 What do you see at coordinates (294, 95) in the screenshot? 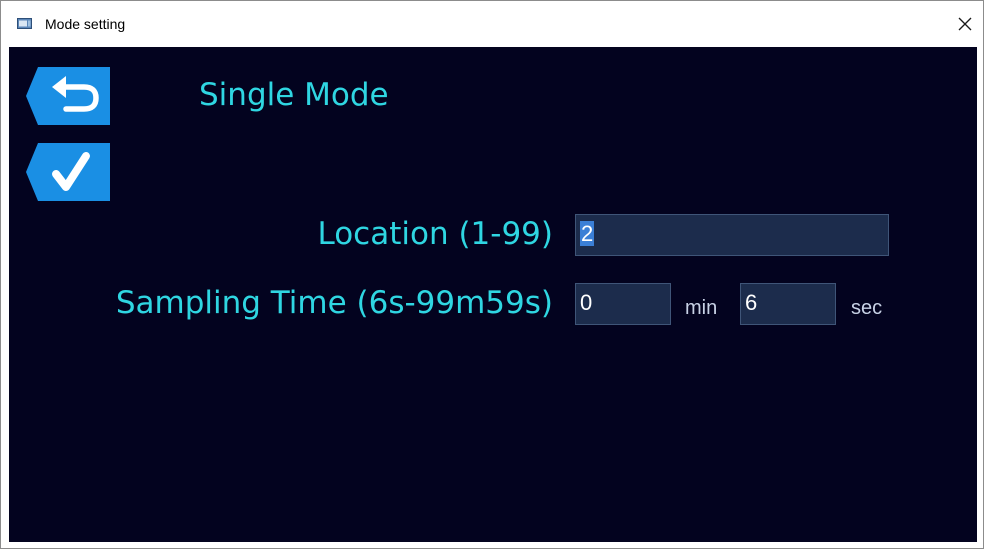
I see `mode-title: Single Mode` at bounding box center [294, 95].